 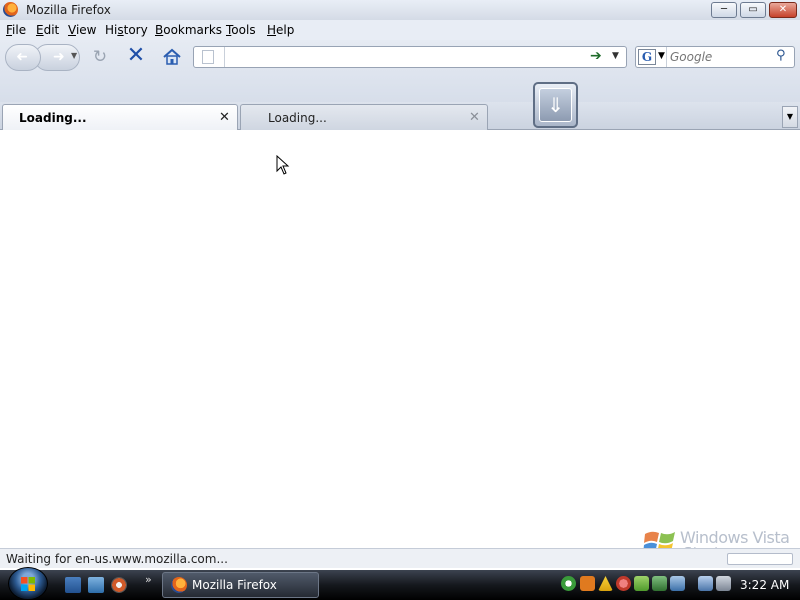 What do you see at coordinates (647, 57) in the screenshot?
I see `search-engine-icon: G` at bounding box center [647, 57].